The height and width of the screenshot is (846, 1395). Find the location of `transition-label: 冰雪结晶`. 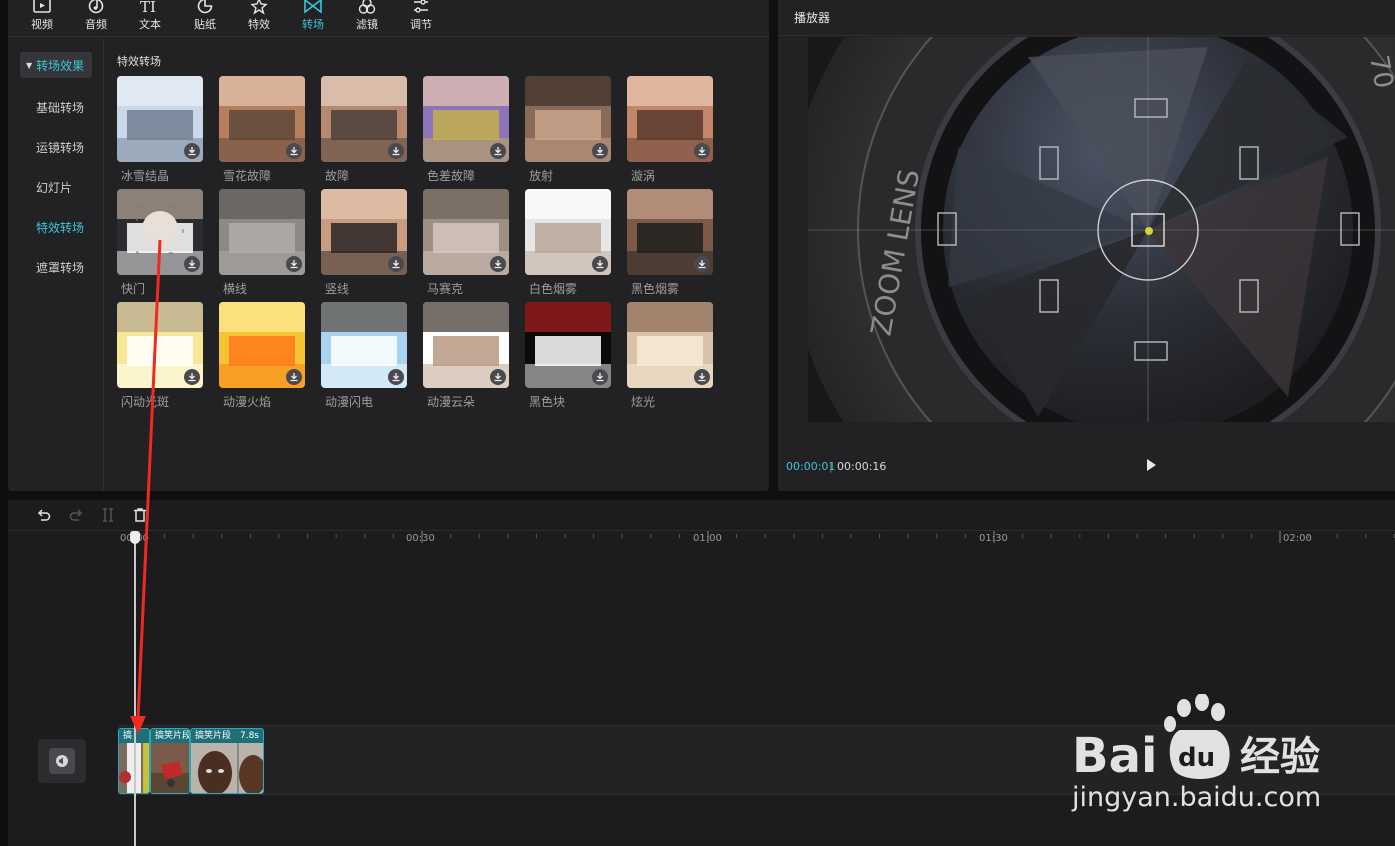

transition-label: 冰雪结晶 is located at coordinates (145, 176).